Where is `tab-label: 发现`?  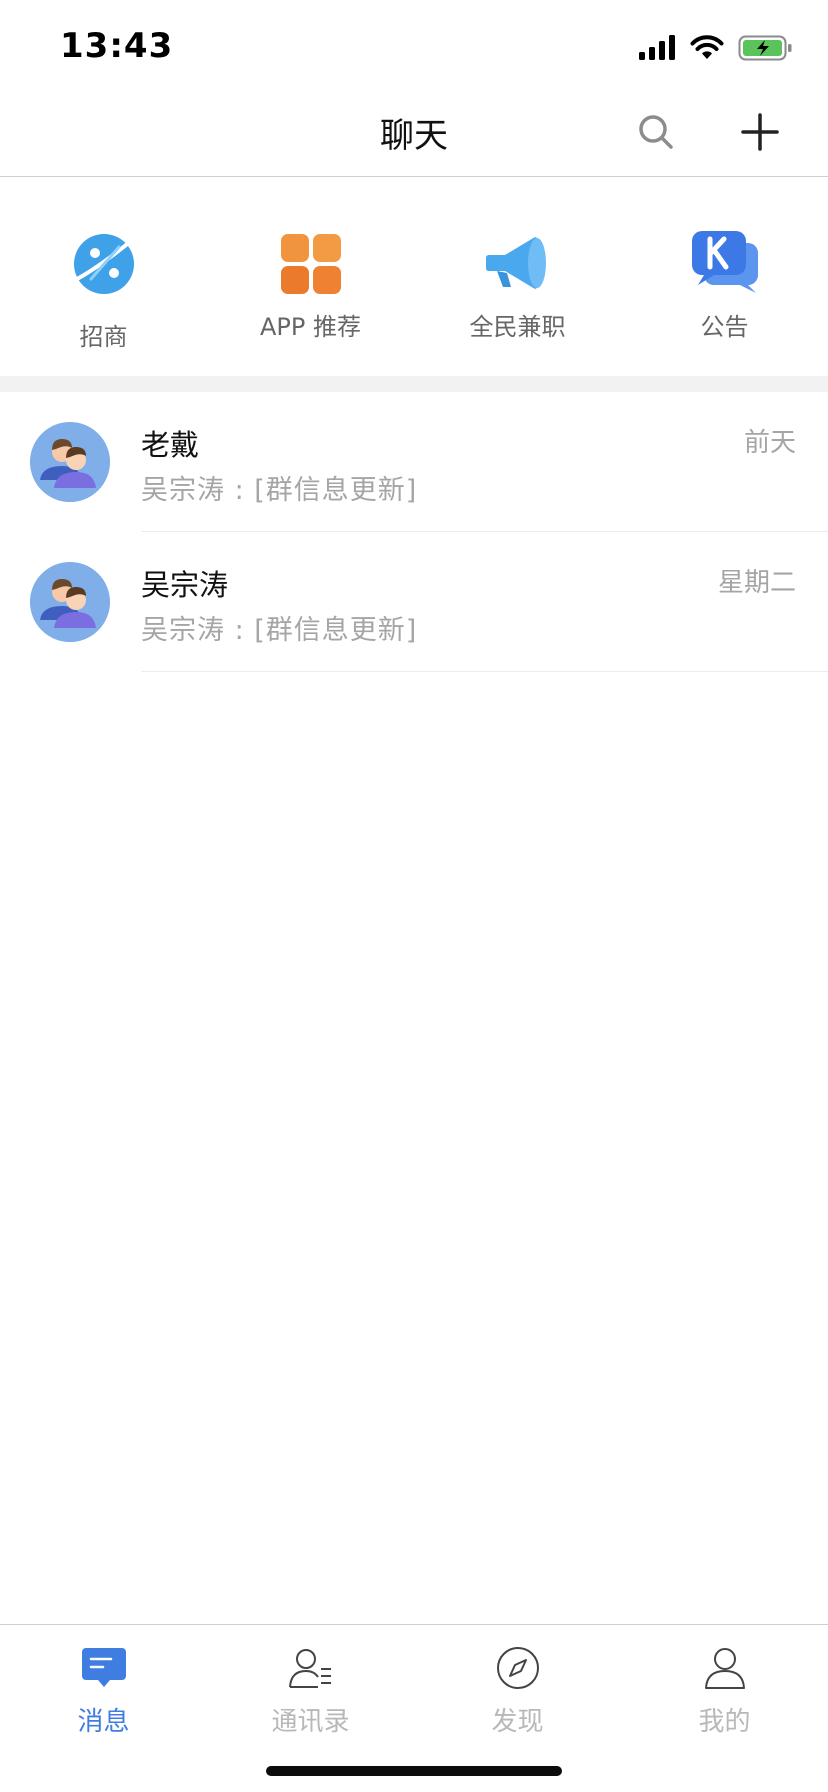
tab-label: 发现 is located at coordinates (517, 1722).